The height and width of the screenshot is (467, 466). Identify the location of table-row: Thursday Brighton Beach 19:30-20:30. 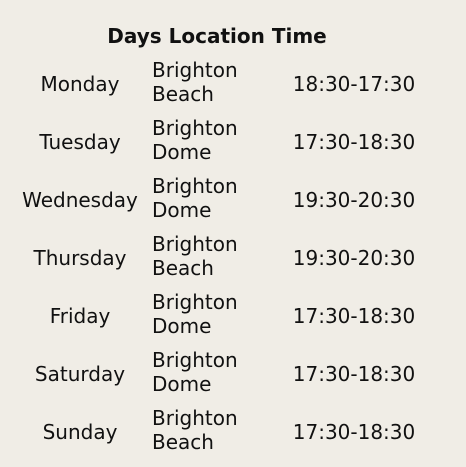
(233, 258).